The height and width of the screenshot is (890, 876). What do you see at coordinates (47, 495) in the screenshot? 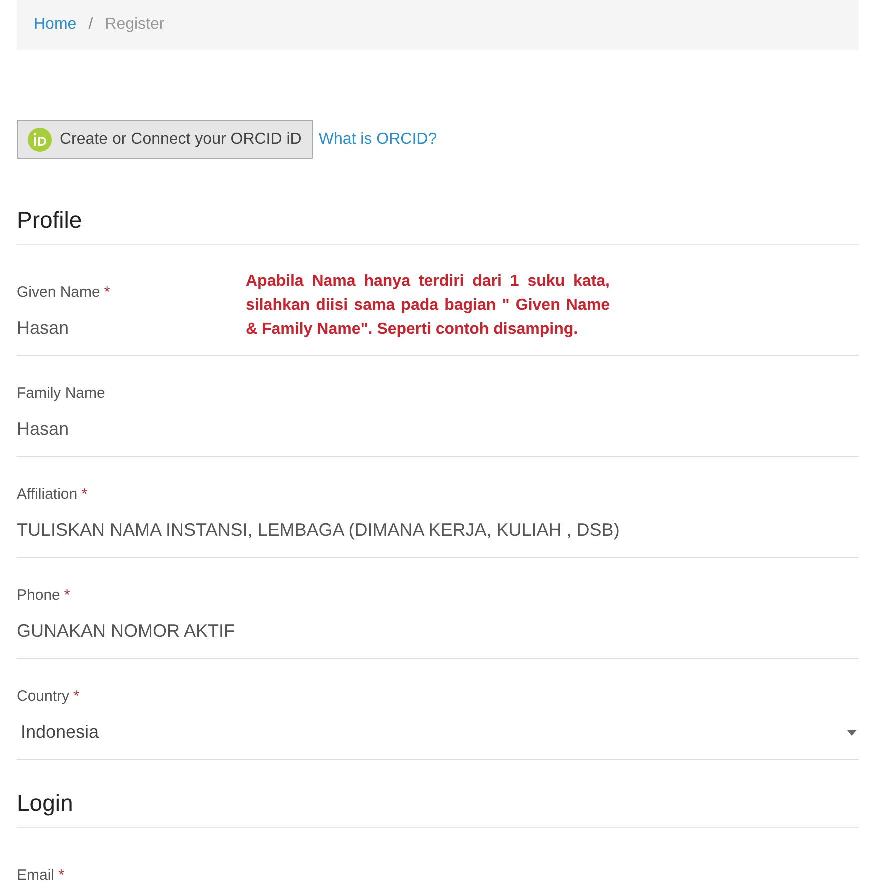
I see `field-label: Affiliation` at bounding box center [47, 495].